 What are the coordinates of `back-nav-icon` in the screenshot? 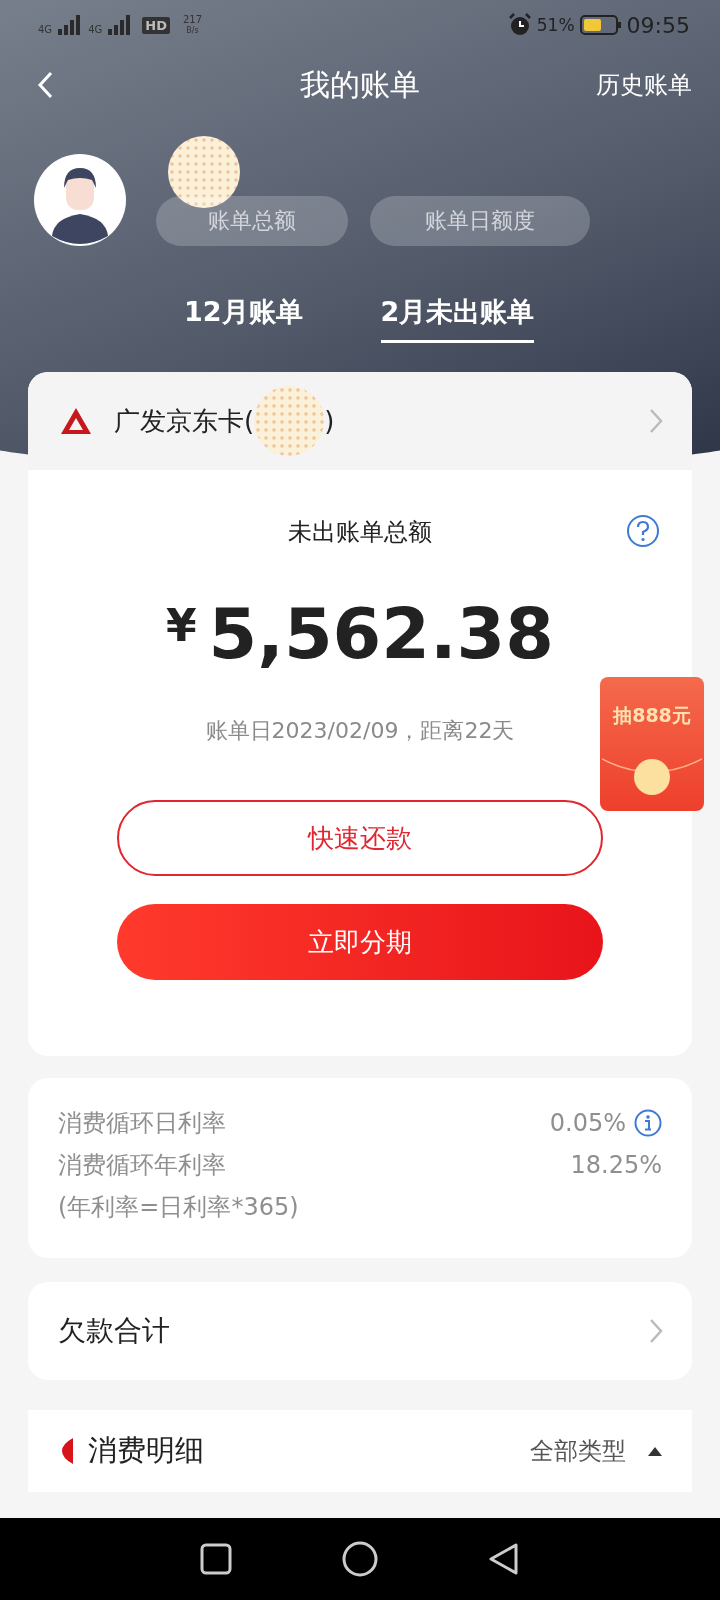 It's located at (504, 1559).